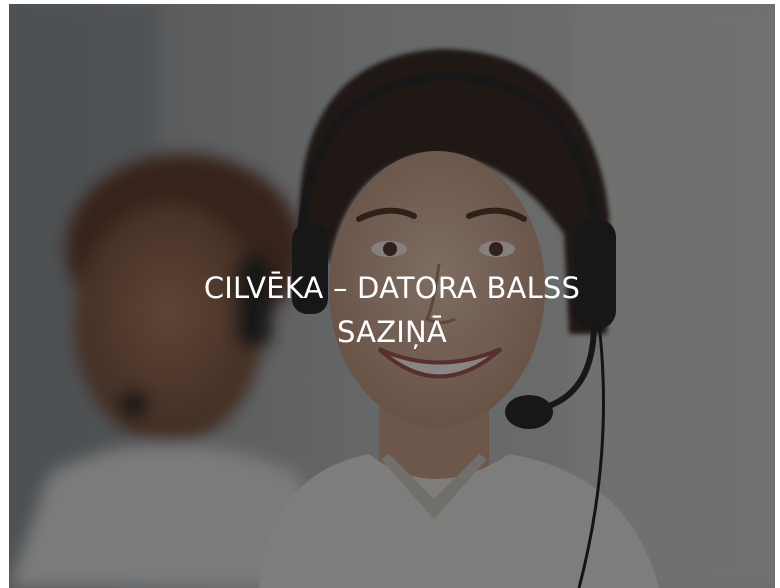  I want to click on slide-title: CILVĒKA – DATORA BALSS SAZIŅĀ, so click(392, 310).